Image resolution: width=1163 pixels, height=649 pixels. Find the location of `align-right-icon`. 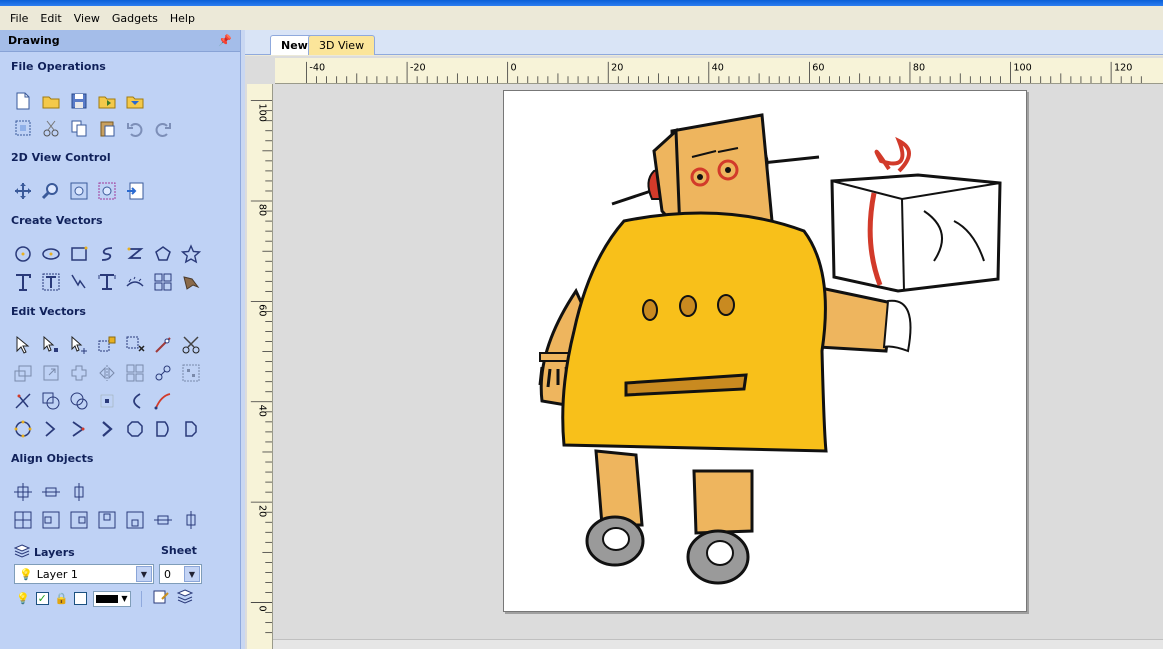

align-right-icon is located at coordinates (79, 520).